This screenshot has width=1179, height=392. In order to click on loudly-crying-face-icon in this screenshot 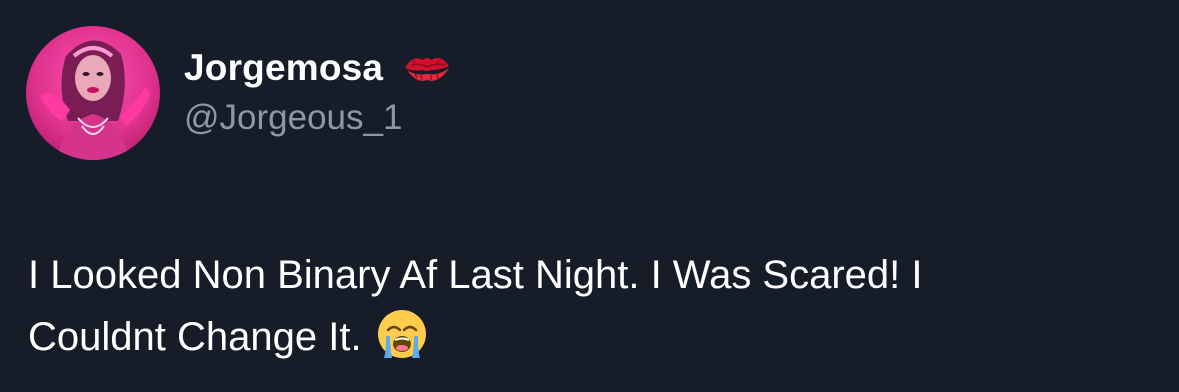, I will do `click(402, 334)`.